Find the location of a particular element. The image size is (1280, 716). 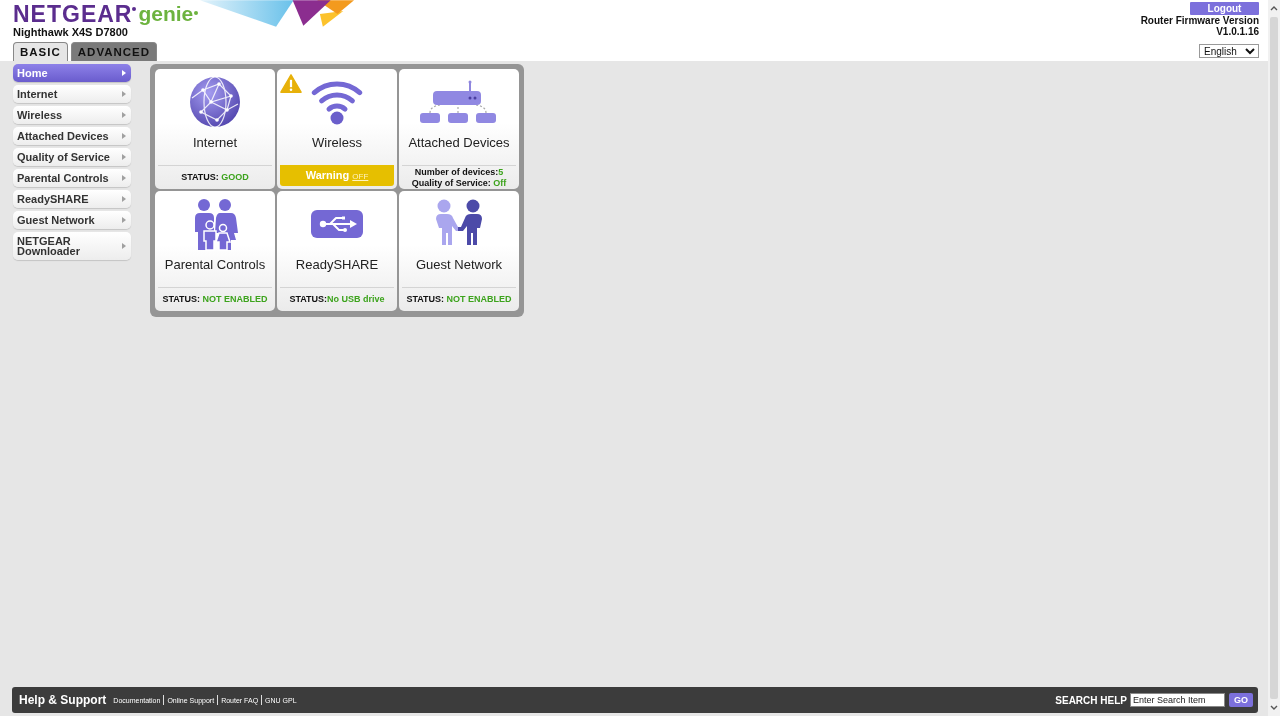

router-devices-icon is located at coordinates (459, 102).